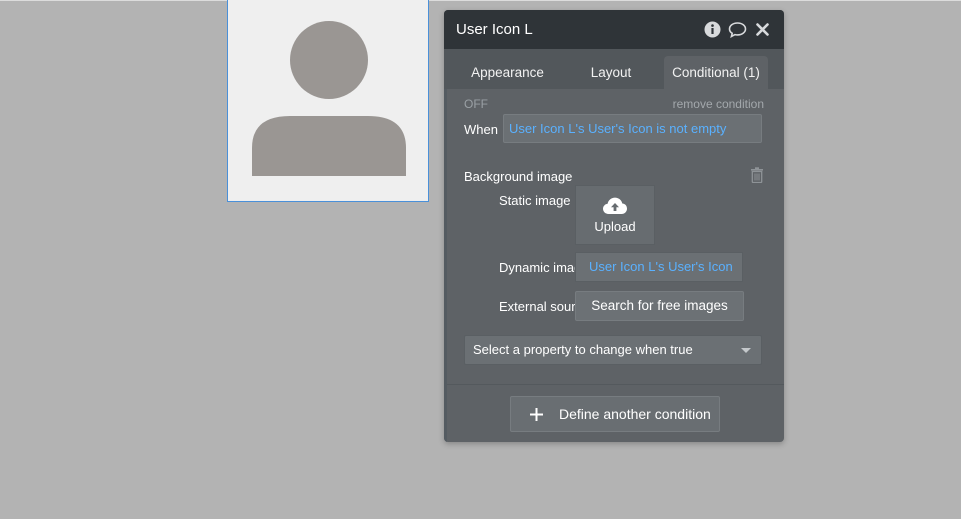 Image resolution: width=961 pixels, height=519 pixels. I want to click on external-source-label: External source, so click(537, 306).